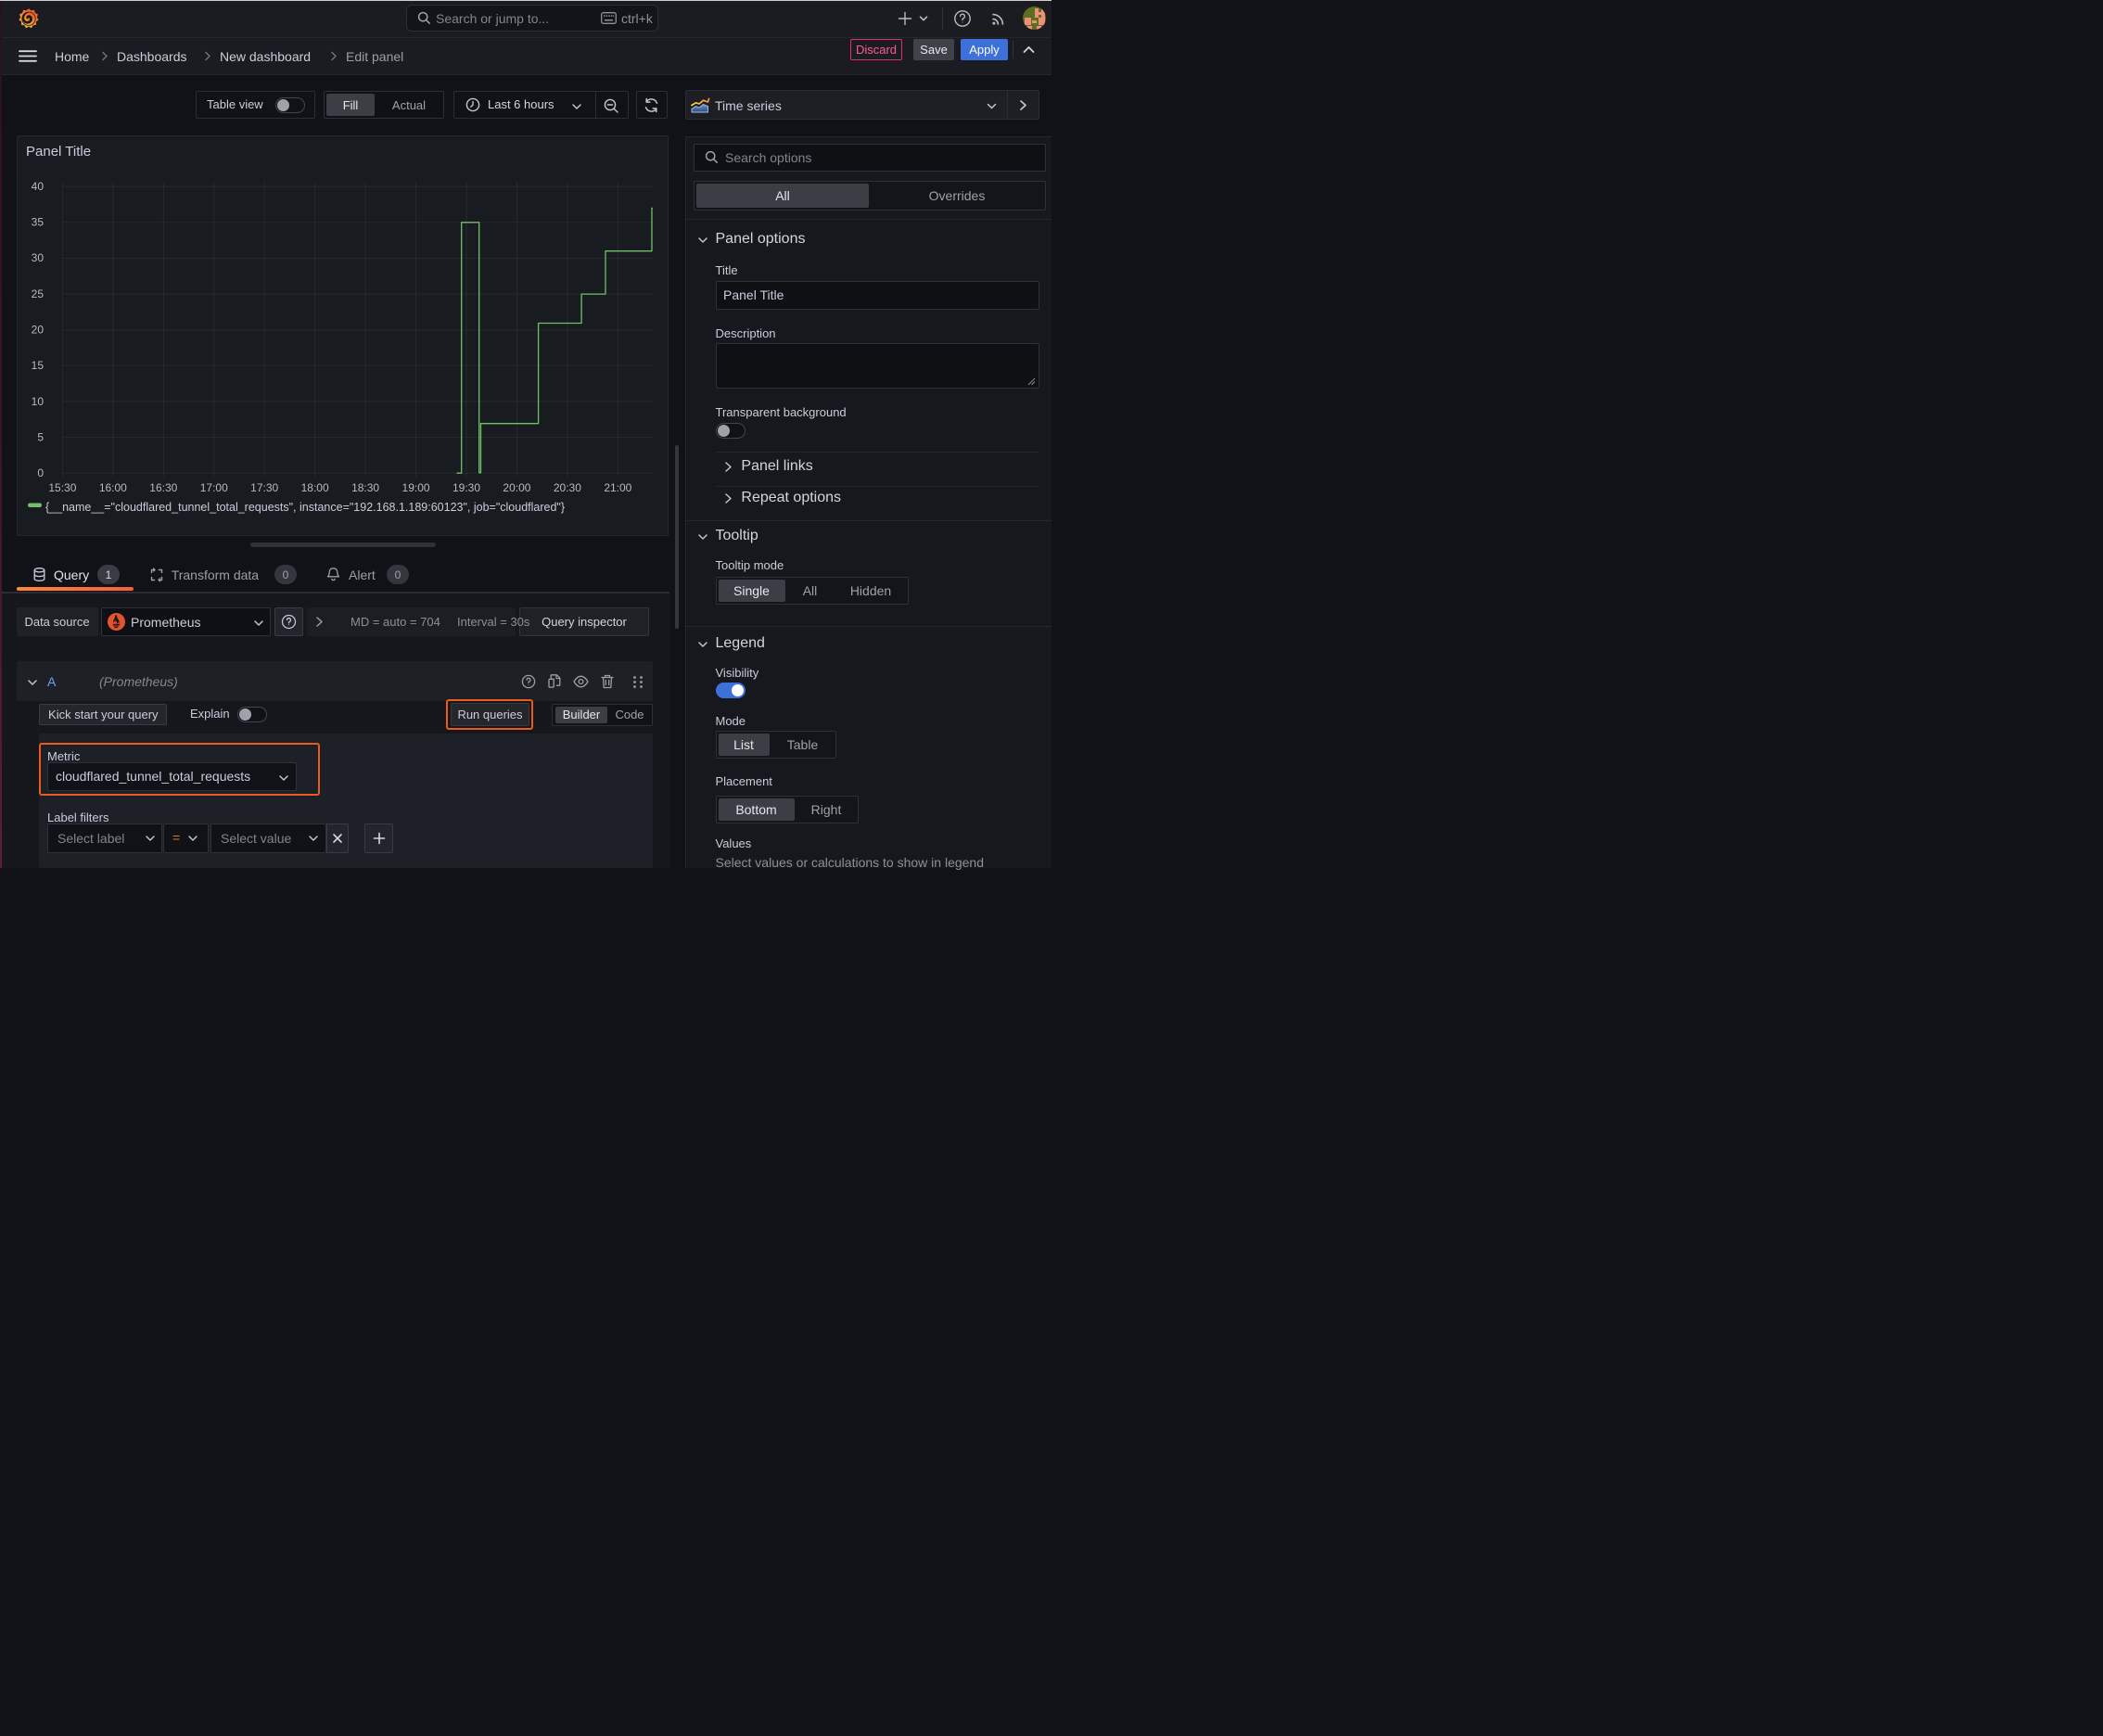  Describe the element at coordinates (40, 436) in the screenshot. I see `svg-text: 5` at that location.